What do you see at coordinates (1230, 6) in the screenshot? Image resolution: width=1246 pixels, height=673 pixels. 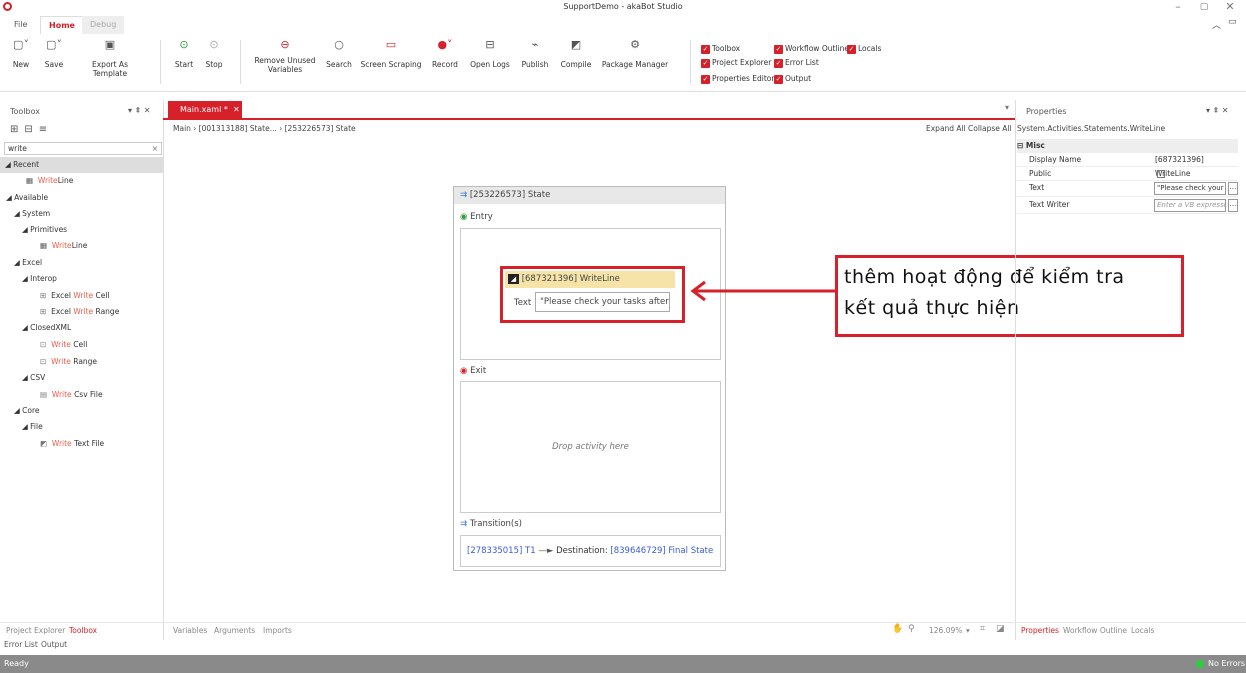 I see `close-icon: ✕` at bounding box center [1230, 6].